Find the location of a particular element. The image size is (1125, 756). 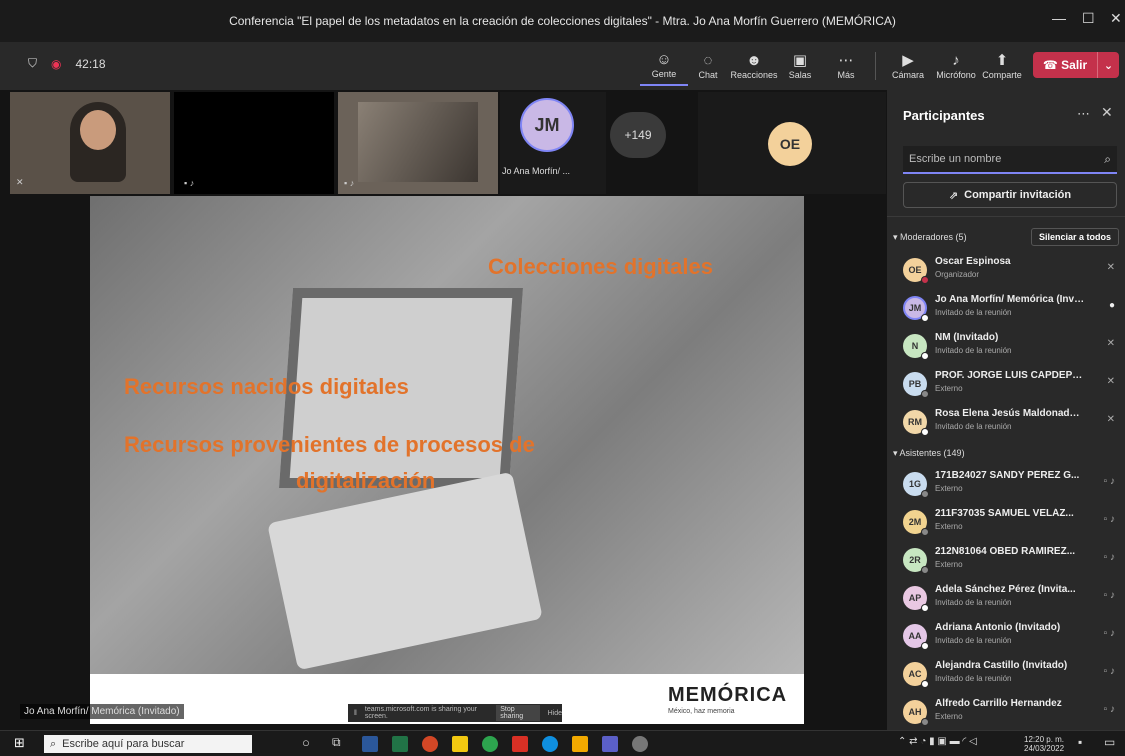

presenter-caption: Jo Ana Morfín/ Memórica (Invitado) is located at coordinates (102, 711).